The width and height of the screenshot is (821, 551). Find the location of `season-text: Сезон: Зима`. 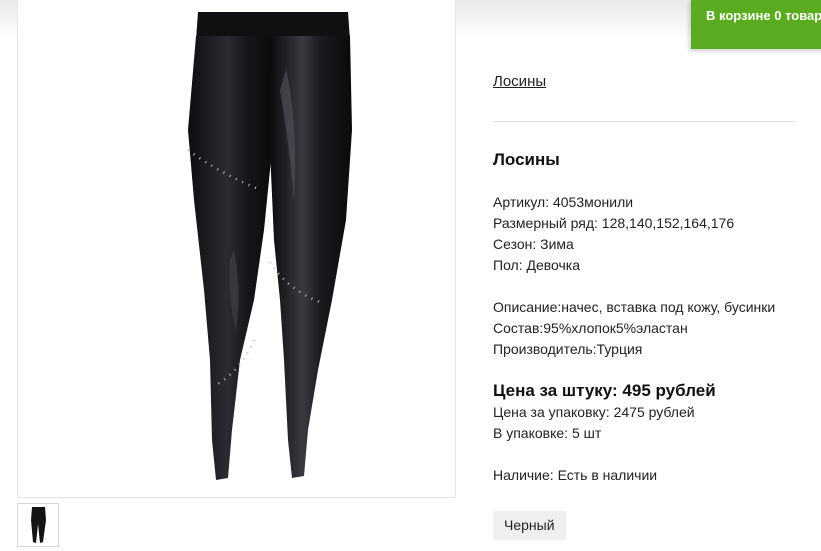

season-text: Сезон: Зима is located at coordinates (533, 244).